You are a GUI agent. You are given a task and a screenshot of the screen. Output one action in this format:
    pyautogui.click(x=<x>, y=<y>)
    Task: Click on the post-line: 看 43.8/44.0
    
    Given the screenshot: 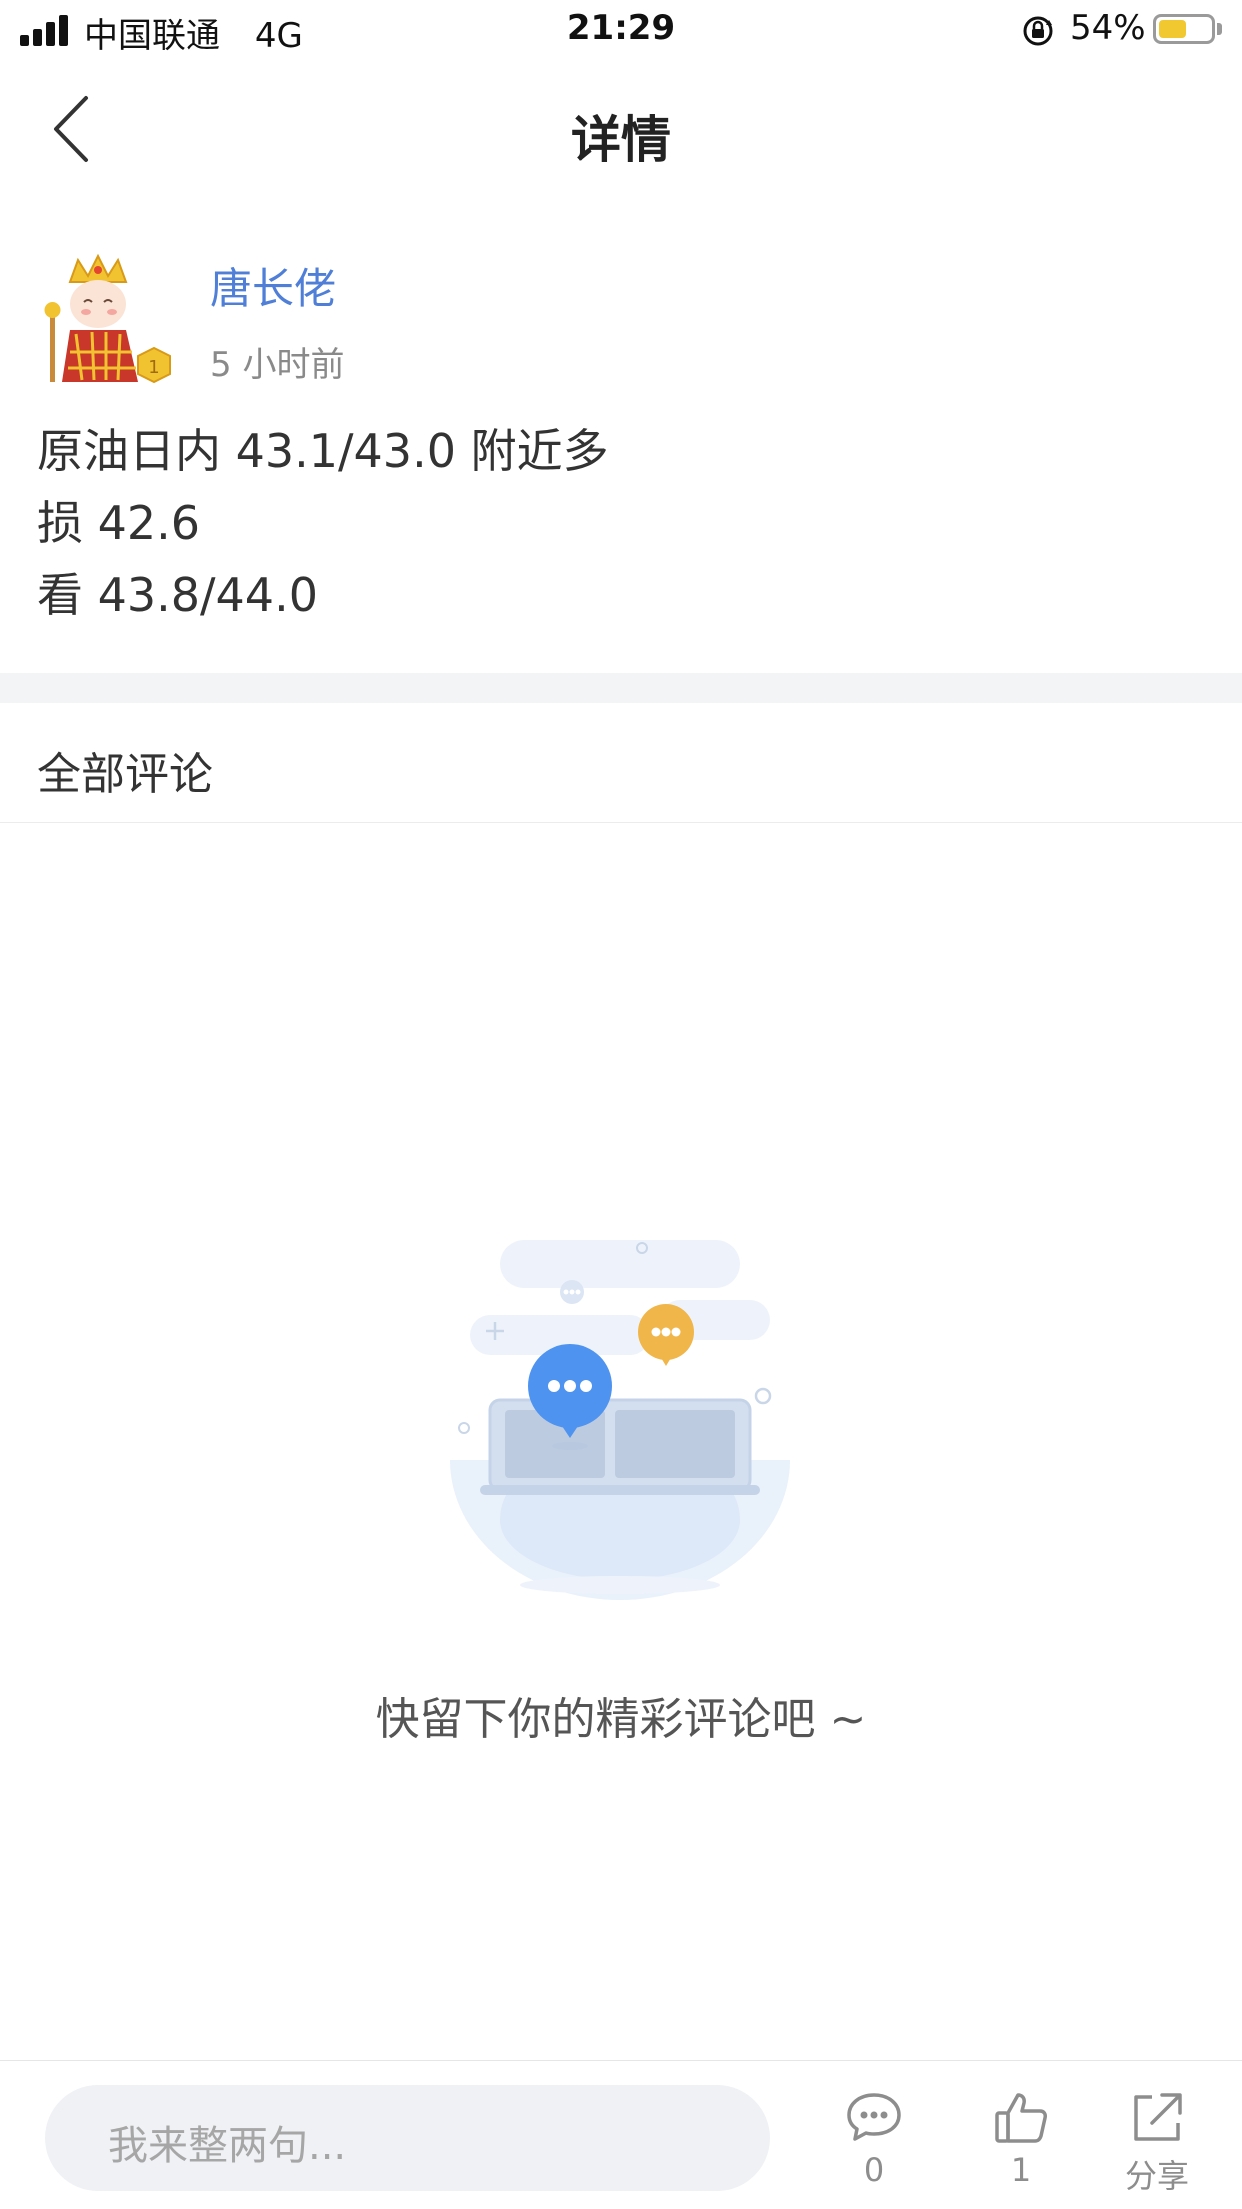 What is the action you would take?
    pyautogui.click(x=177, y=595)
    